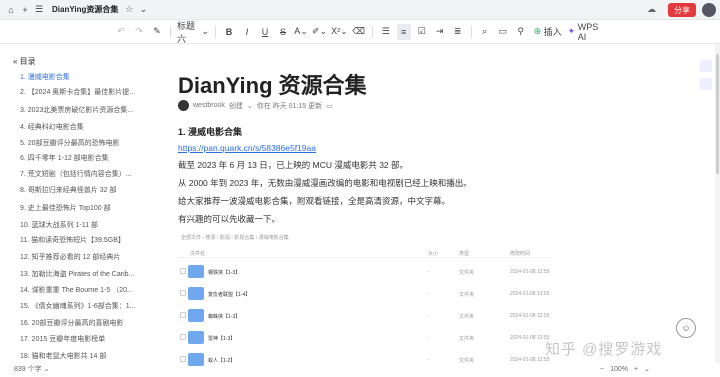 Image resolution: width=720 pixels, height=377 pixels. Describe the element at coordinates (24, 61) in the screenshot. I see `toc-header: « 目录` at that location.